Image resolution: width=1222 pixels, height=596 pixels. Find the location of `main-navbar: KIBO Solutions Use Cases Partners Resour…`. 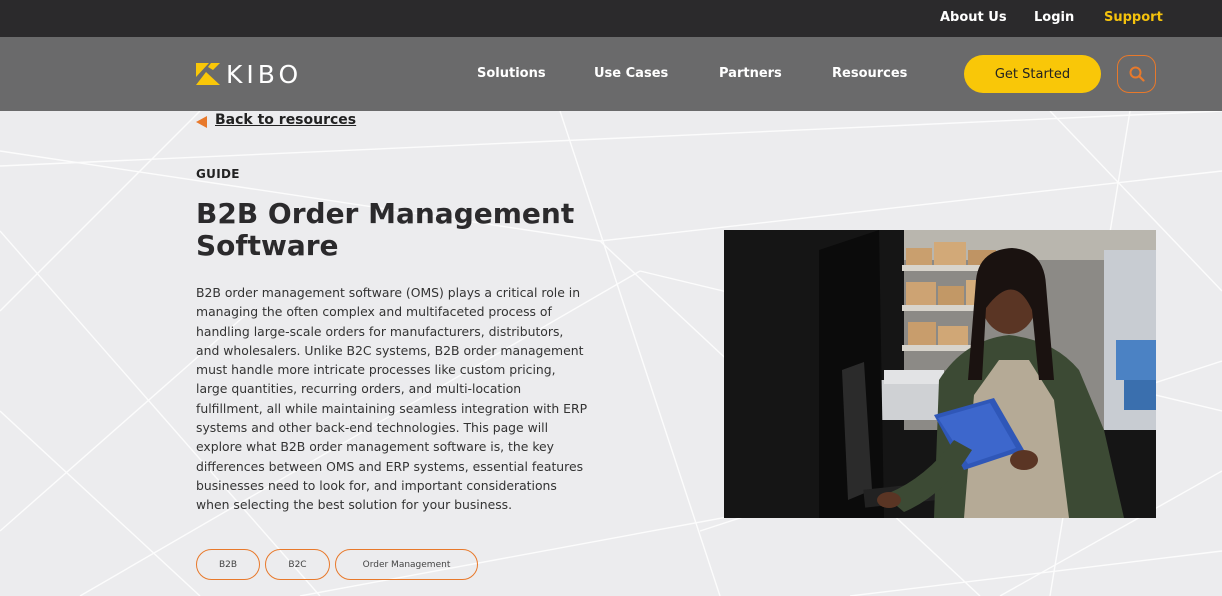

main-navbar: KIBO Solutions Use Cases Partners Resour… is located at coordinates (611, 74).